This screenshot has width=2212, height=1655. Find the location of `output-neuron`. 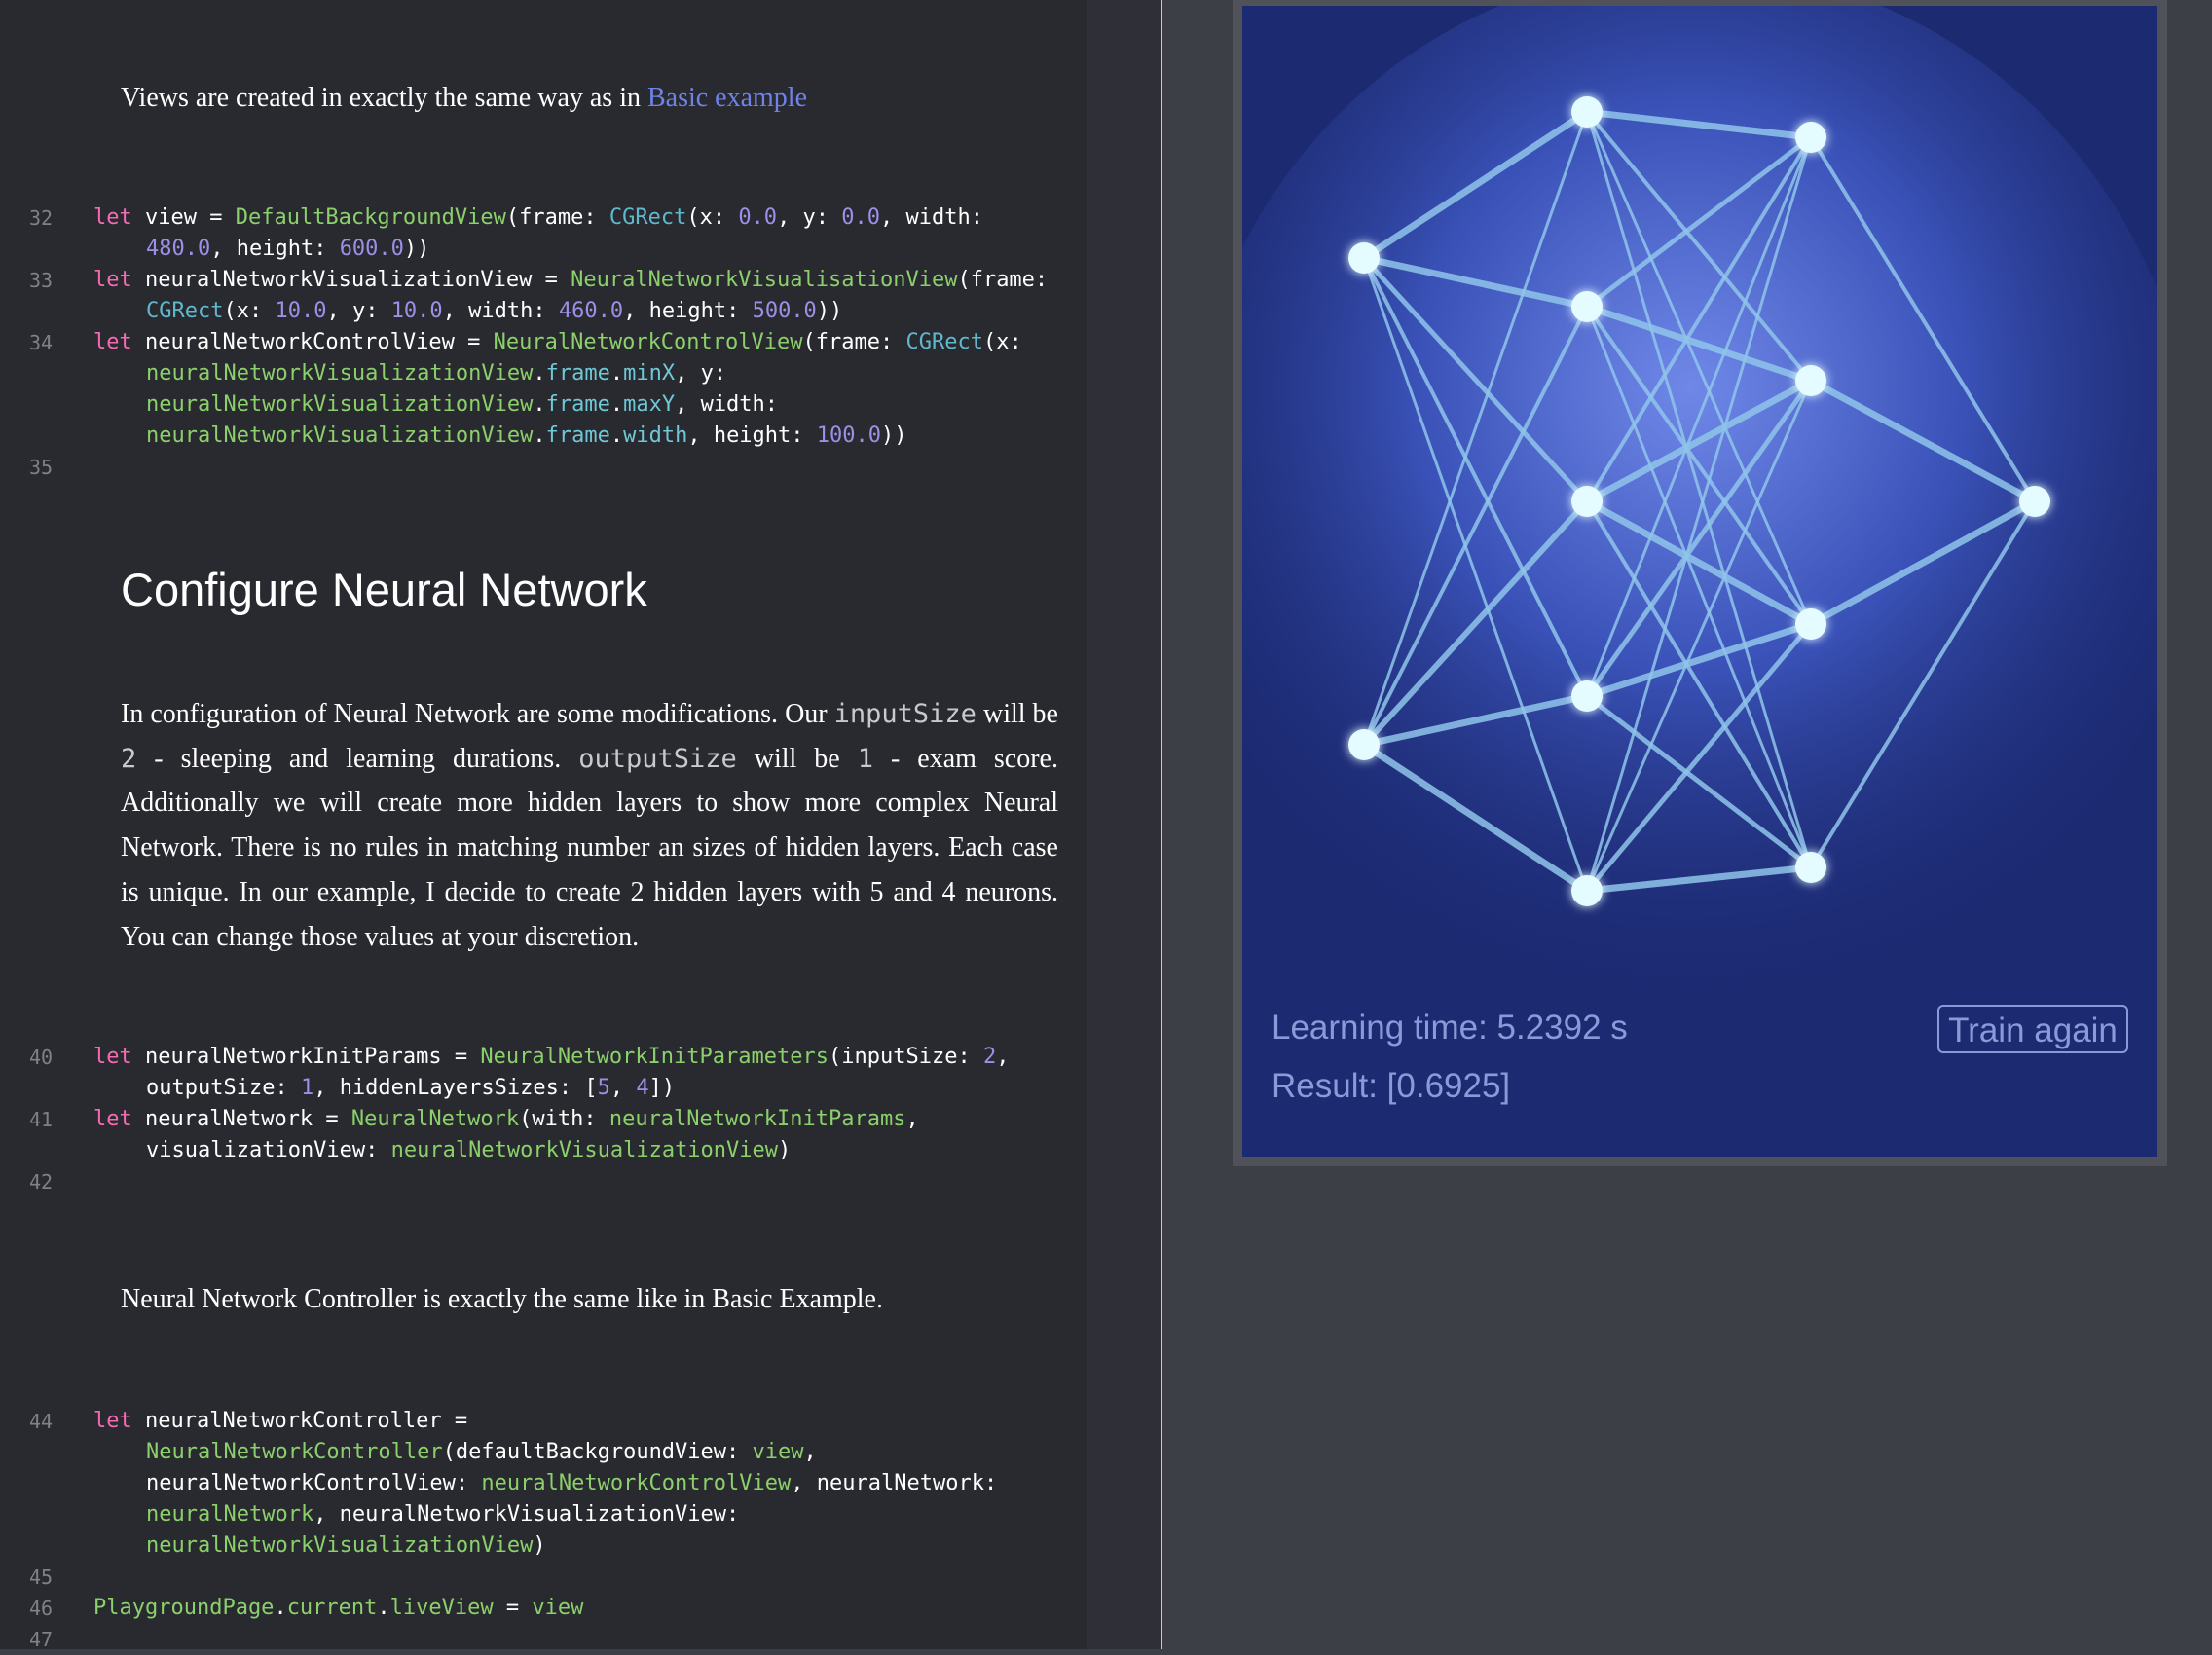

output-neuron is located at coordinates (2034, 501).